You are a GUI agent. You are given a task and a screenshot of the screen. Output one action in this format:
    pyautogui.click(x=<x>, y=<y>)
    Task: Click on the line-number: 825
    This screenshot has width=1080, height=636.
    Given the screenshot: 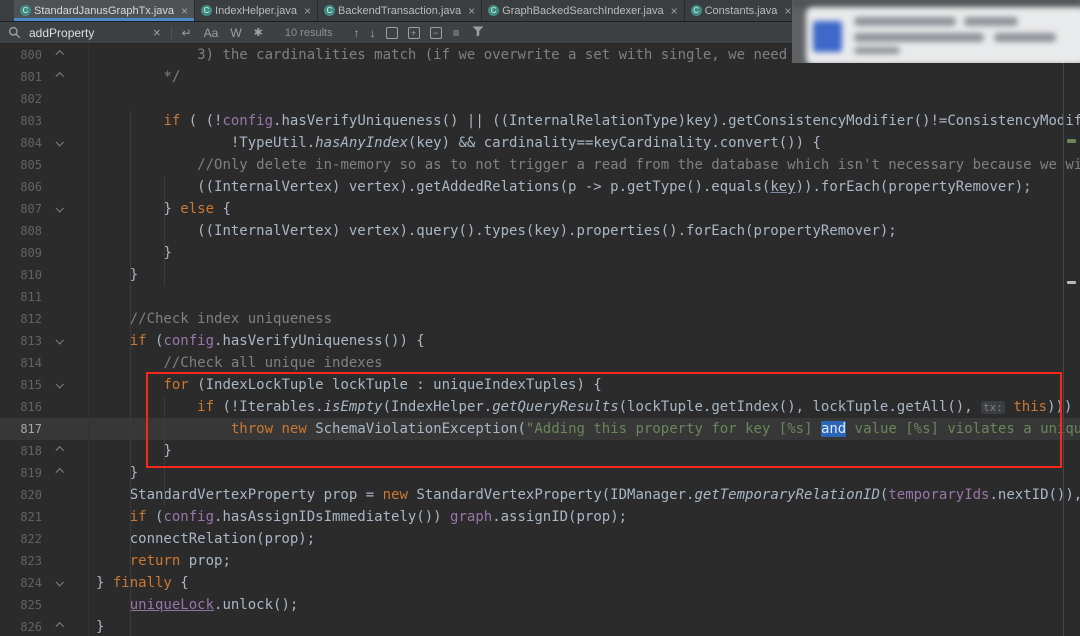 What is the action you would take?
    pyautogui.click(x=21, y=605)
    